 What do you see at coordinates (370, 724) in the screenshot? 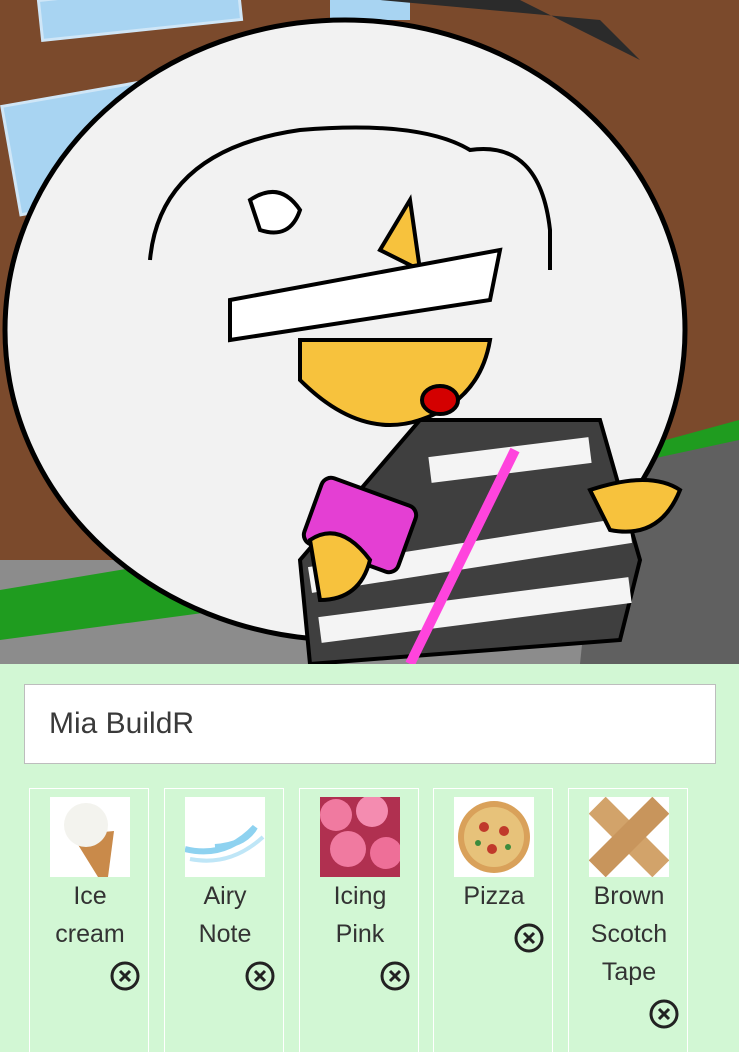
I see `name-input: Mia BuildR` at bounding box center [370, 724].